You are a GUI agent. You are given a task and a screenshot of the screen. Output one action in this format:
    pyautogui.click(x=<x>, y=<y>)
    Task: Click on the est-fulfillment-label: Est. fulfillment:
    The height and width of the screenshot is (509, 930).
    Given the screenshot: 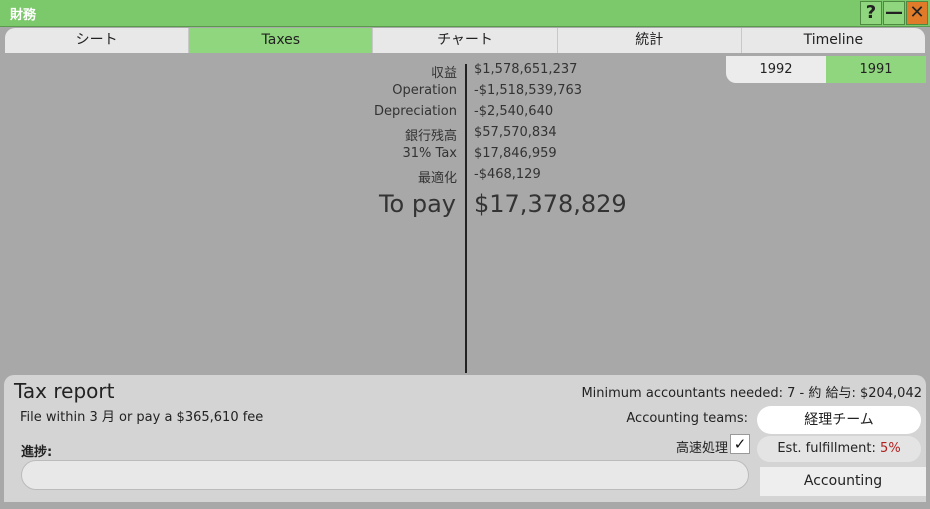 What is the action you would take?
    pyautogui.click(x=826, y=448)
    